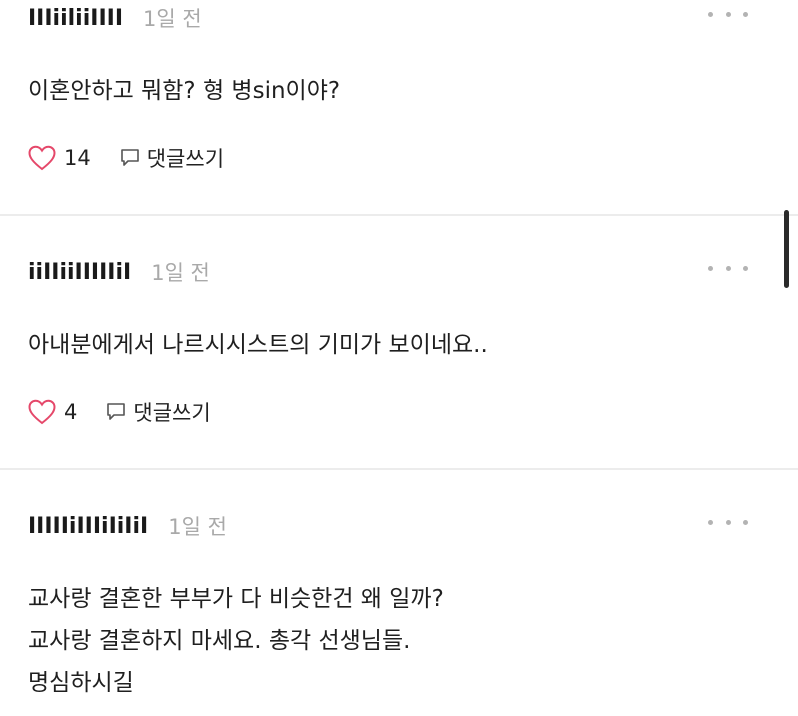  Describe the element at coordinates (258, 345) in the screenshot. I see `comment-text: 아내분에게서 나르시시스트의 기미가 보이네요..` at that location.